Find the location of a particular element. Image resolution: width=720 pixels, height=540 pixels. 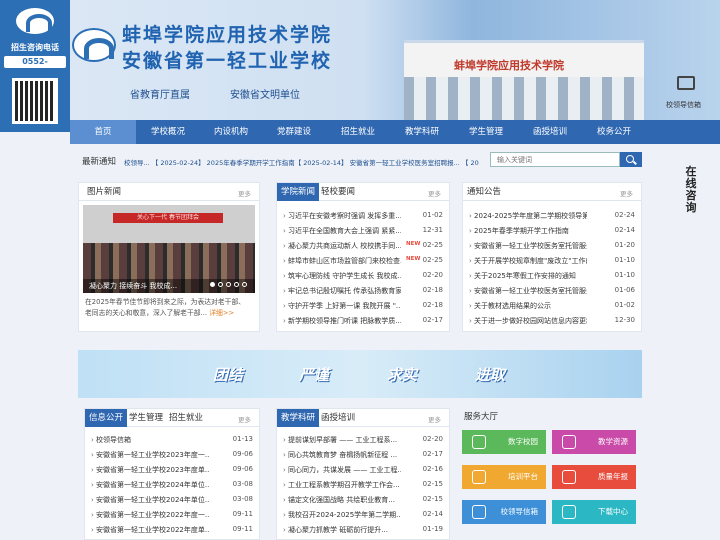

notice-title: 关于教材选用结果的公示 is located at coordinates (528, 306).